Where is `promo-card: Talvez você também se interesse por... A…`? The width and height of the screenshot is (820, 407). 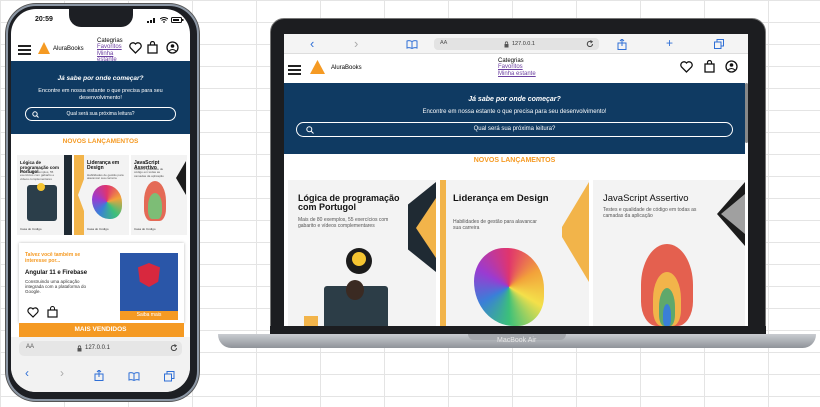 promo-card: Talvez você também se interesse por... A… is located at coordinates (101, 283).